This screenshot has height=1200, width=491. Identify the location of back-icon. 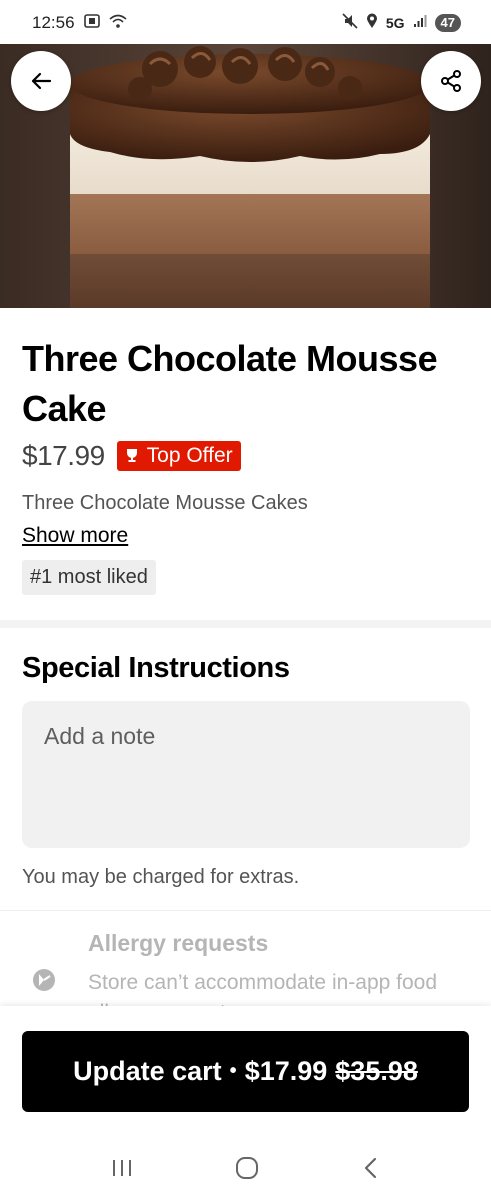
(371, 1170).